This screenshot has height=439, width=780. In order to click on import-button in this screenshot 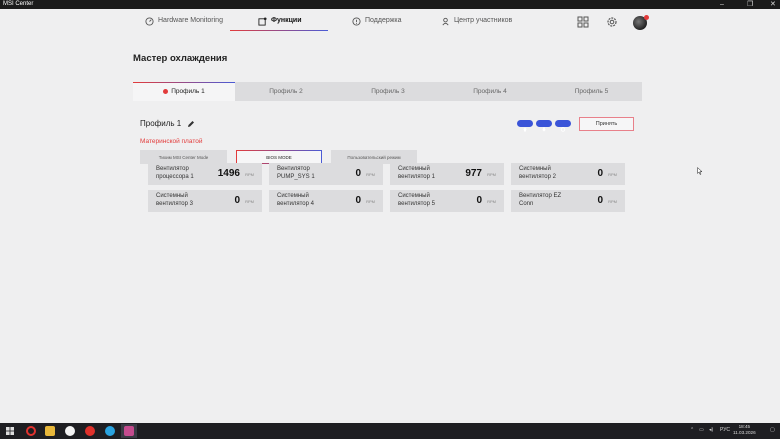, I will do `click(544, 126)`.